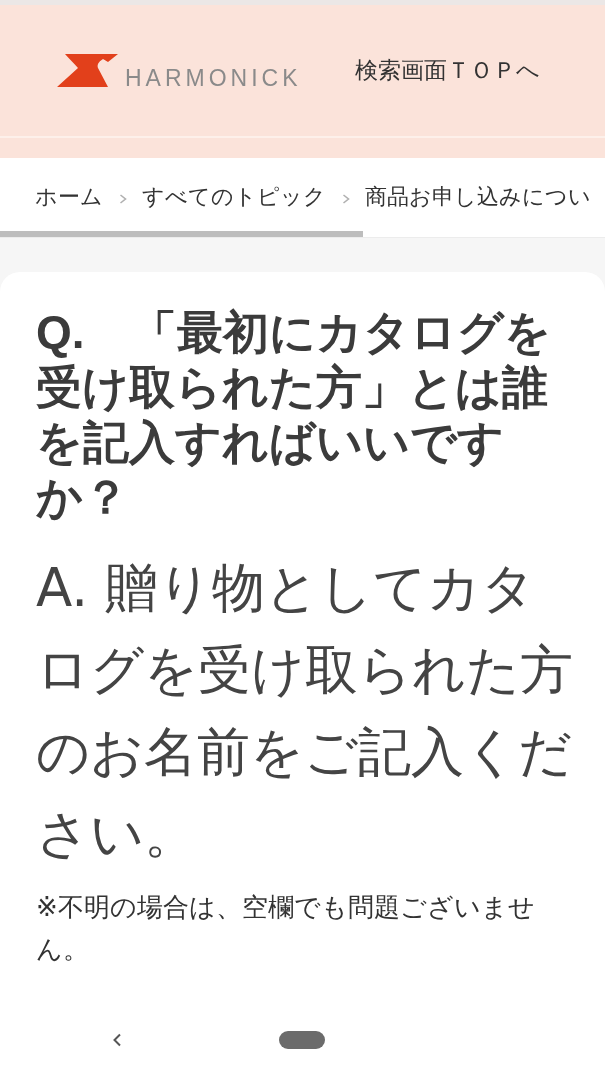  Describe the element at coordinates (286, 928) in the screenshot. I see `note-text: ※不明の場合は、空欄でも問題ございません。` at that location.